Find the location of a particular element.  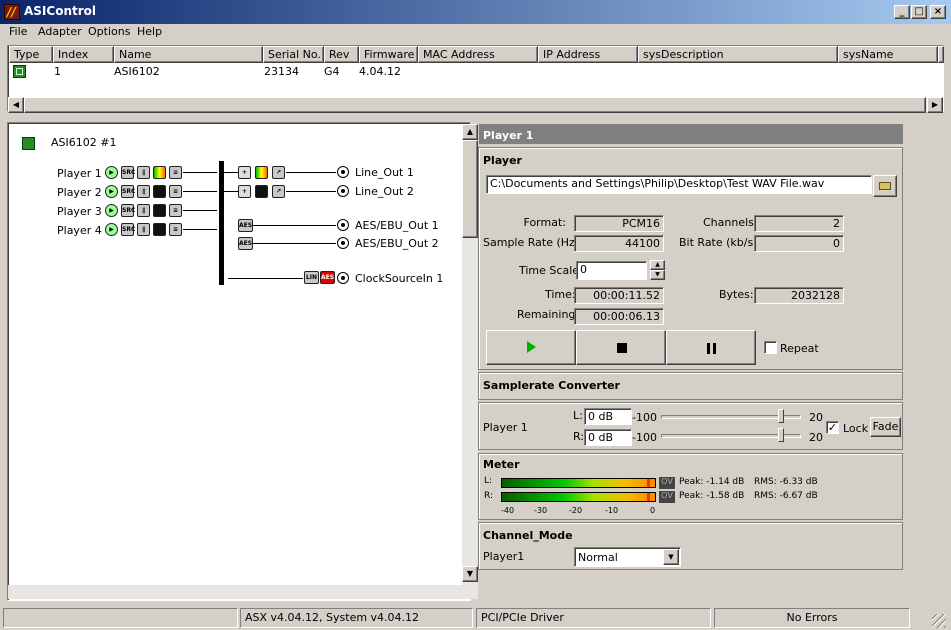

player-2-nodes: ▶ SRC ∥ ≡ is located at coordinates (165, 192).